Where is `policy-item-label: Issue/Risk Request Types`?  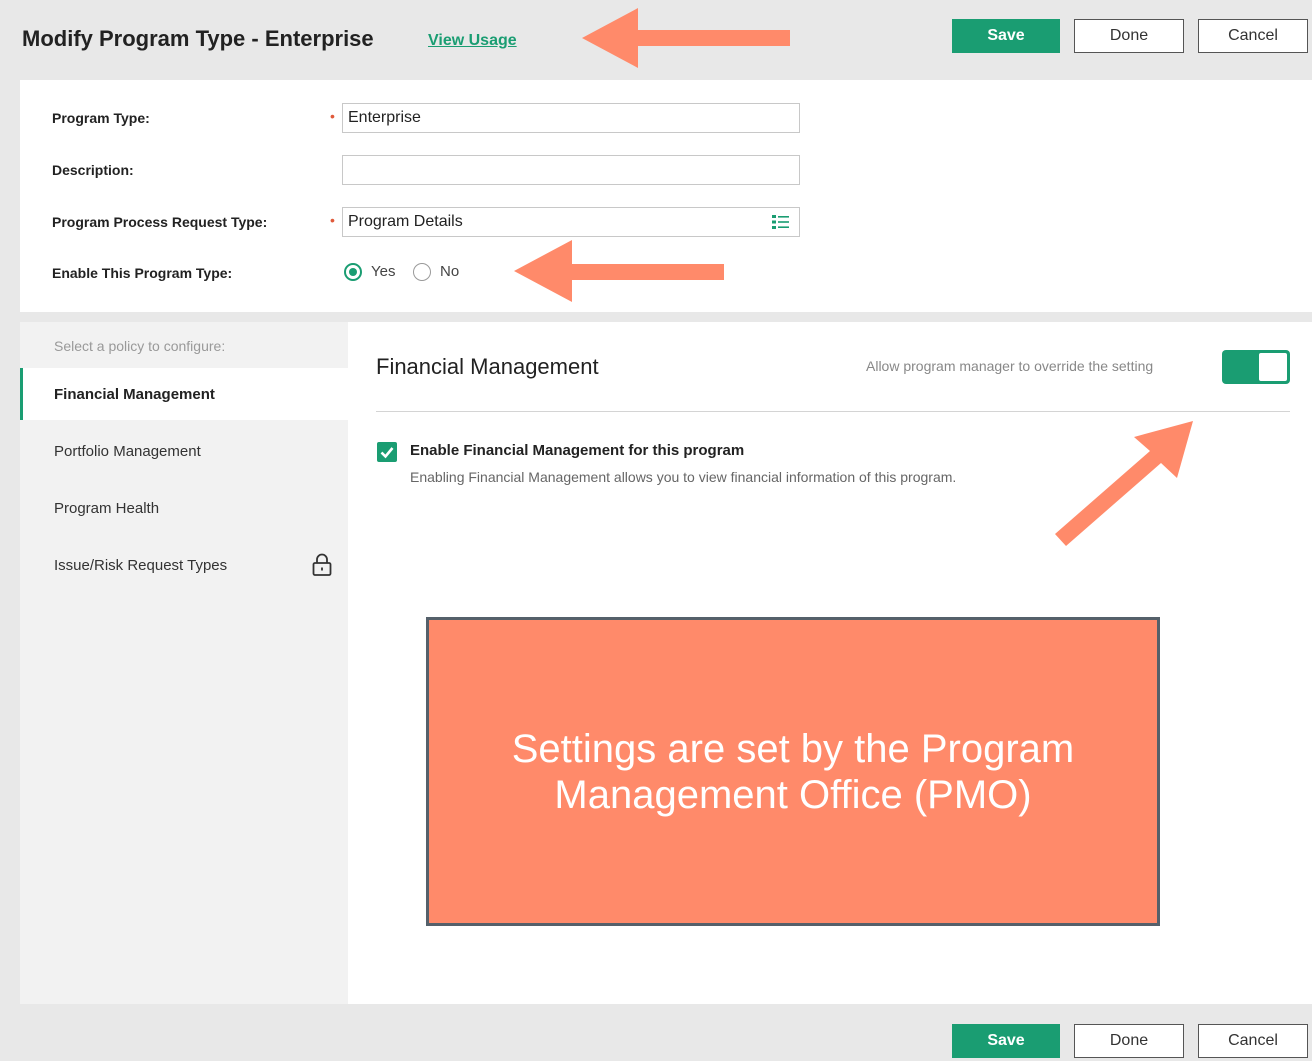
policy-item-label: Issue/Risk Request Types is located at coordinates (141, 565).